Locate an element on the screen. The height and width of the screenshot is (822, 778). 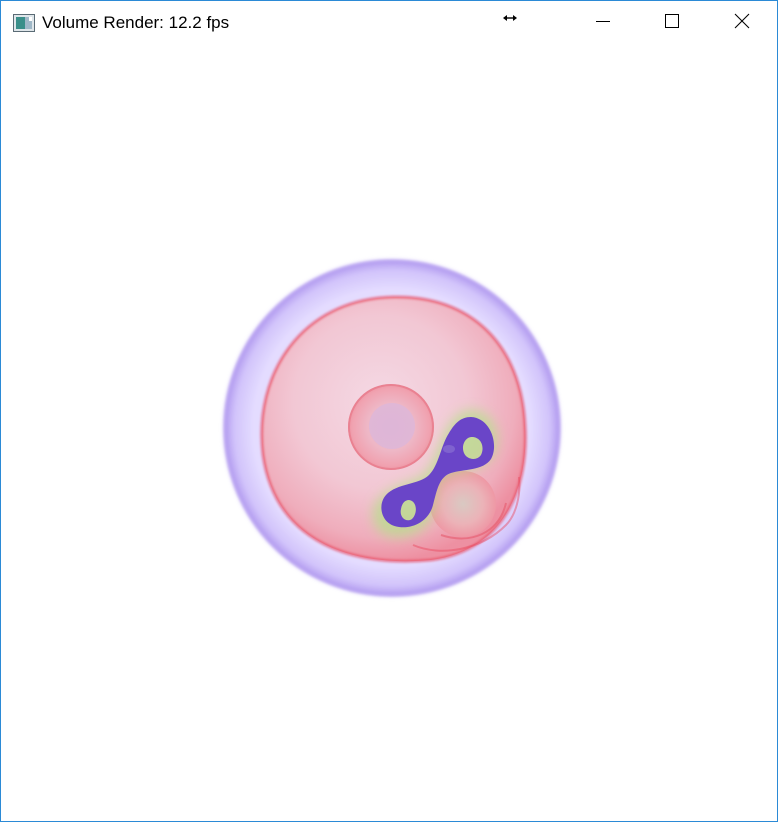
close-button is located at coordinates (742, 23).